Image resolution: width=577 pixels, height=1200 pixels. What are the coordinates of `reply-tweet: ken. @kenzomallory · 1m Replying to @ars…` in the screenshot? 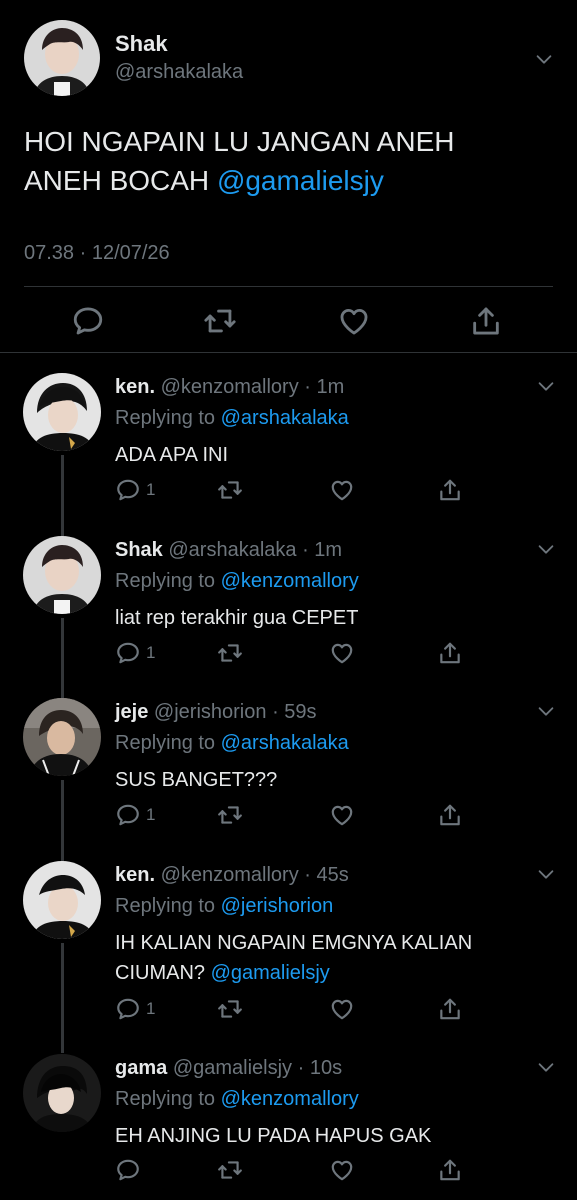 It's located at (288, 455).